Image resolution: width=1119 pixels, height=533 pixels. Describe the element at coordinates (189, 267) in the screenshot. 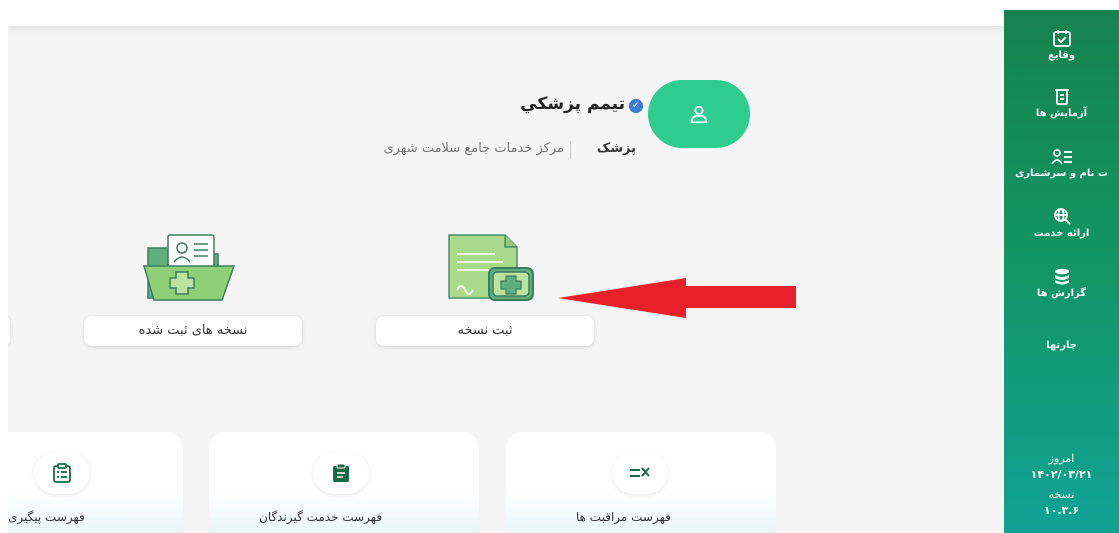

I see `patient-folder-icon` at that location.